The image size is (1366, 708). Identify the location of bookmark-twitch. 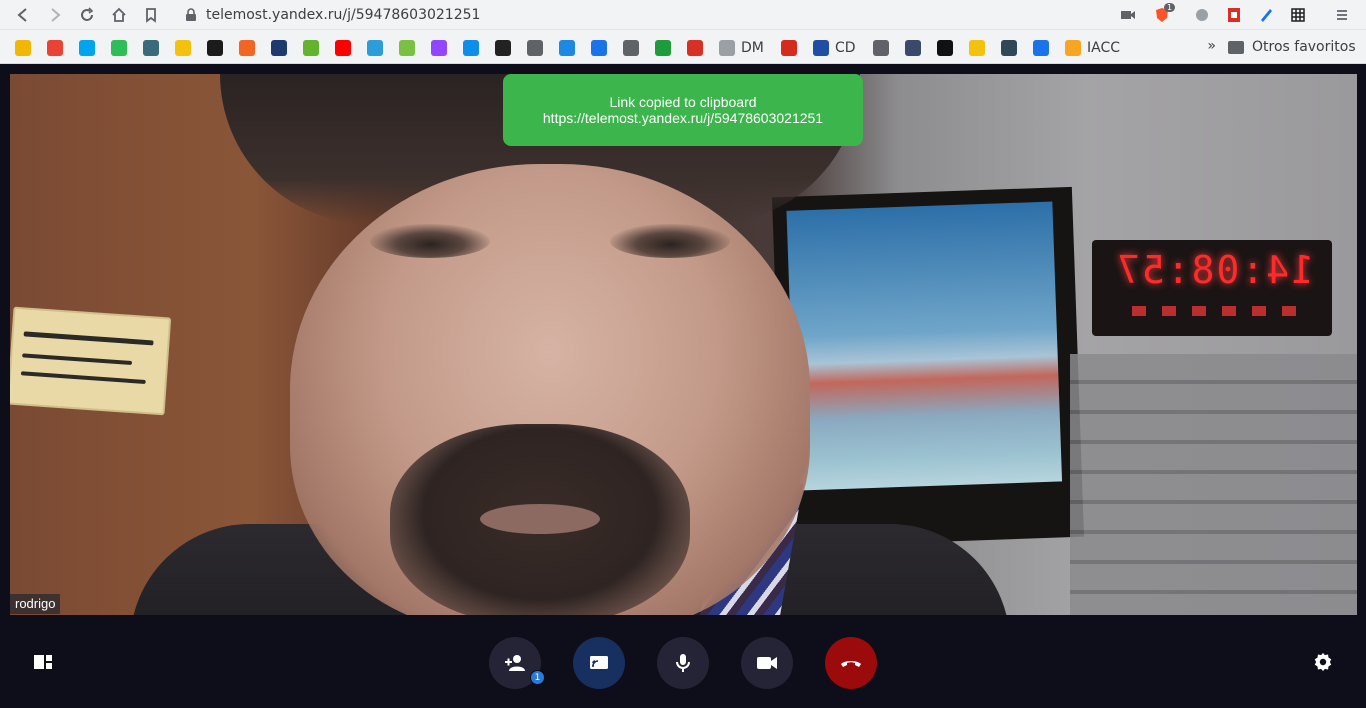
(439, 48).